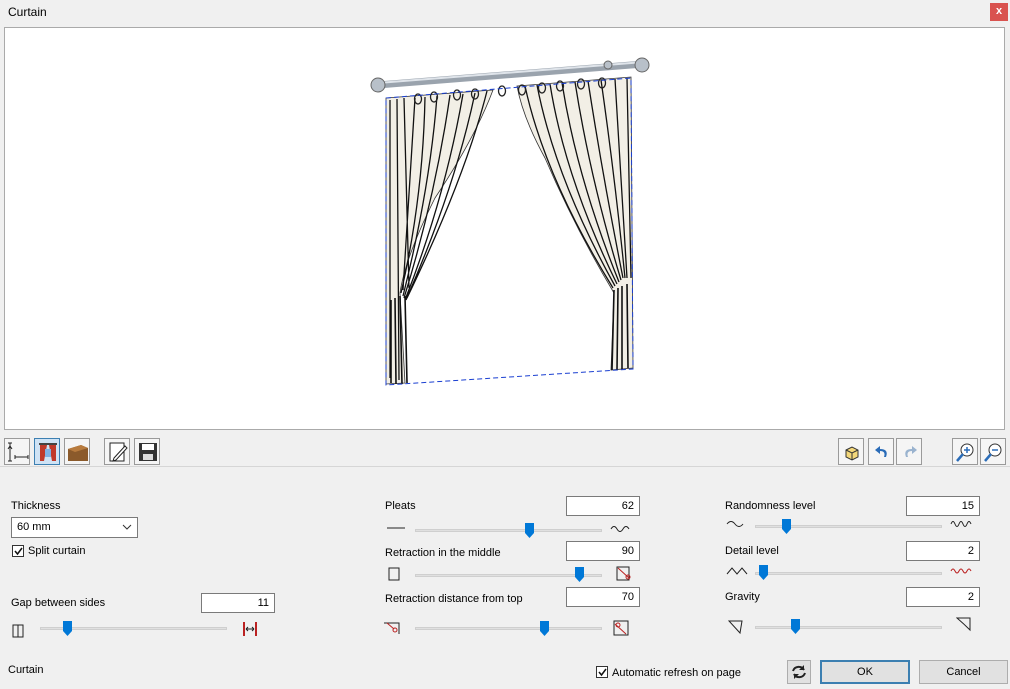 This screenshot has width=1010, height=689. Describe the element at coordinates (795, 626) in the screenshot. I see `gravity-slider-thumb` at that location.